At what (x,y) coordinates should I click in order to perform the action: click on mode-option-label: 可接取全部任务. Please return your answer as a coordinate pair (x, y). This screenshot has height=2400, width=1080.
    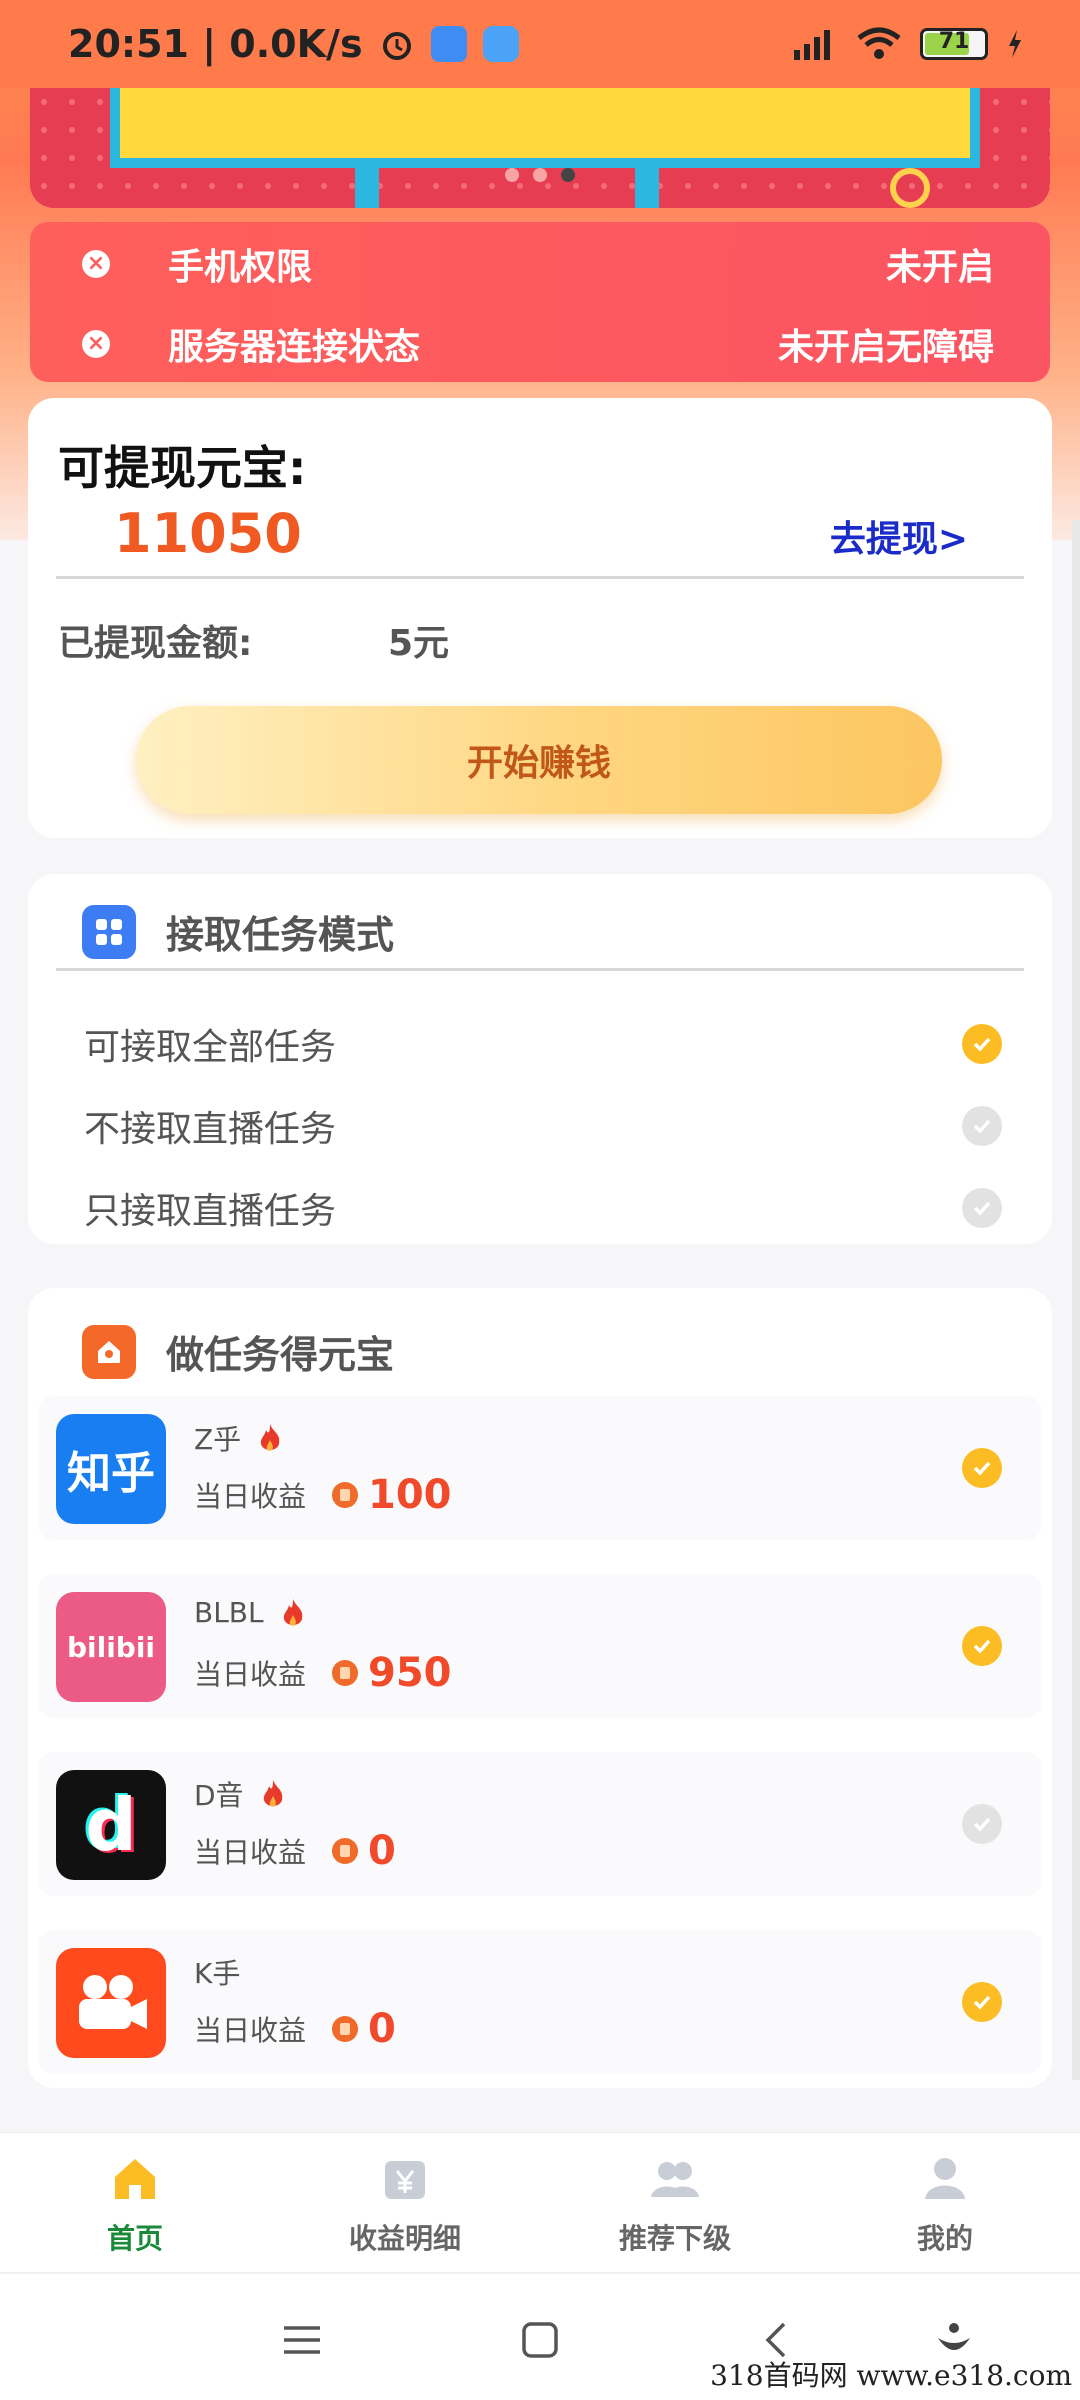
    Looking at the image, I should click on (210, 1047).